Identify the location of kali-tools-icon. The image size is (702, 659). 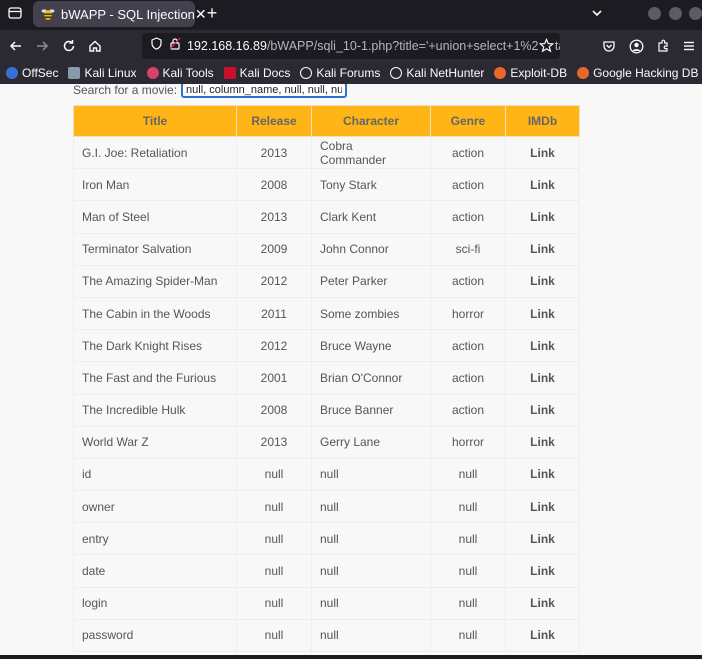
(152, 73).